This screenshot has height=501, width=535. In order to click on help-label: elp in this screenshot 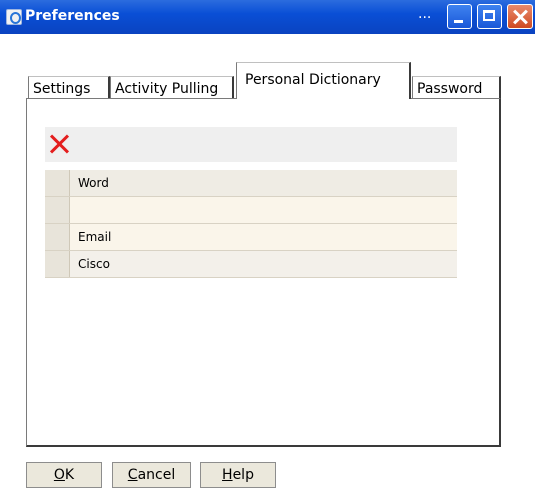, I will do `click(243, 475)`.